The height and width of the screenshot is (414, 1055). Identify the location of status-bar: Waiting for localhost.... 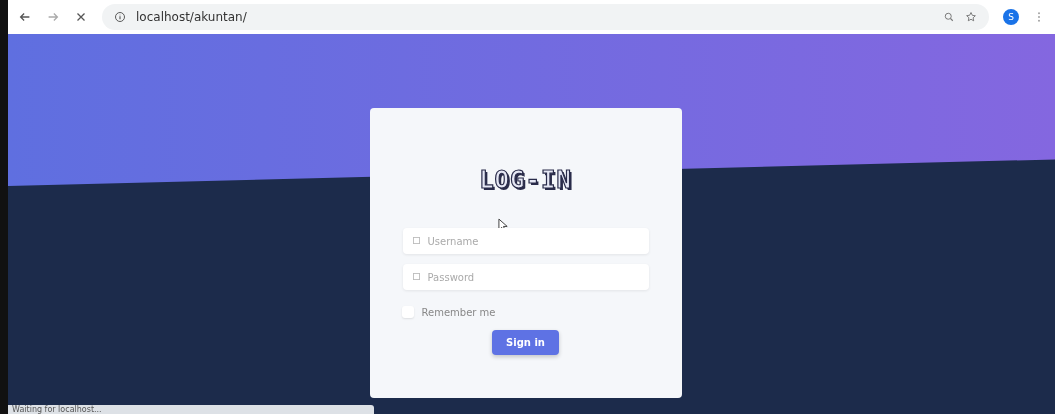
(191, 409).